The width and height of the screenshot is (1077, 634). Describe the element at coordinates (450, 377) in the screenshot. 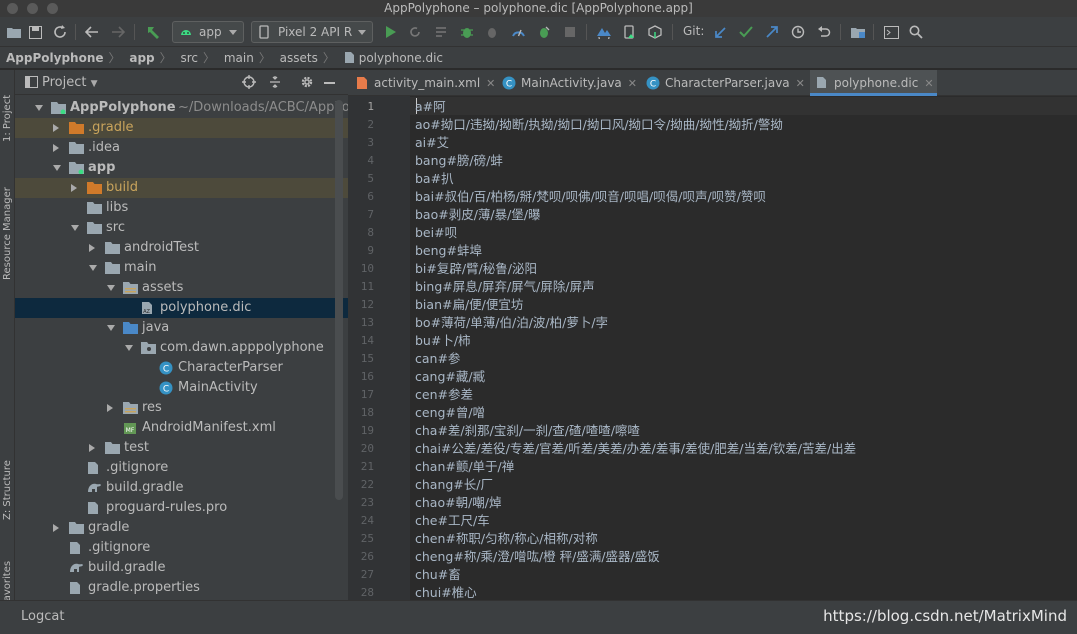

I see `code-line: cang#藏/臧` at that location.